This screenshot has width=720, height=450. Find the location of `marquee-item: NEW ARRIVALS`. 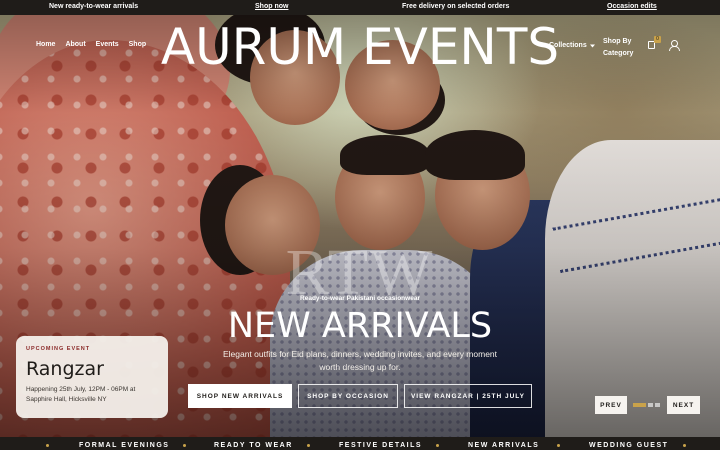

marquee-item: NEW ARRIVALS is located at coordinates (503, 445).